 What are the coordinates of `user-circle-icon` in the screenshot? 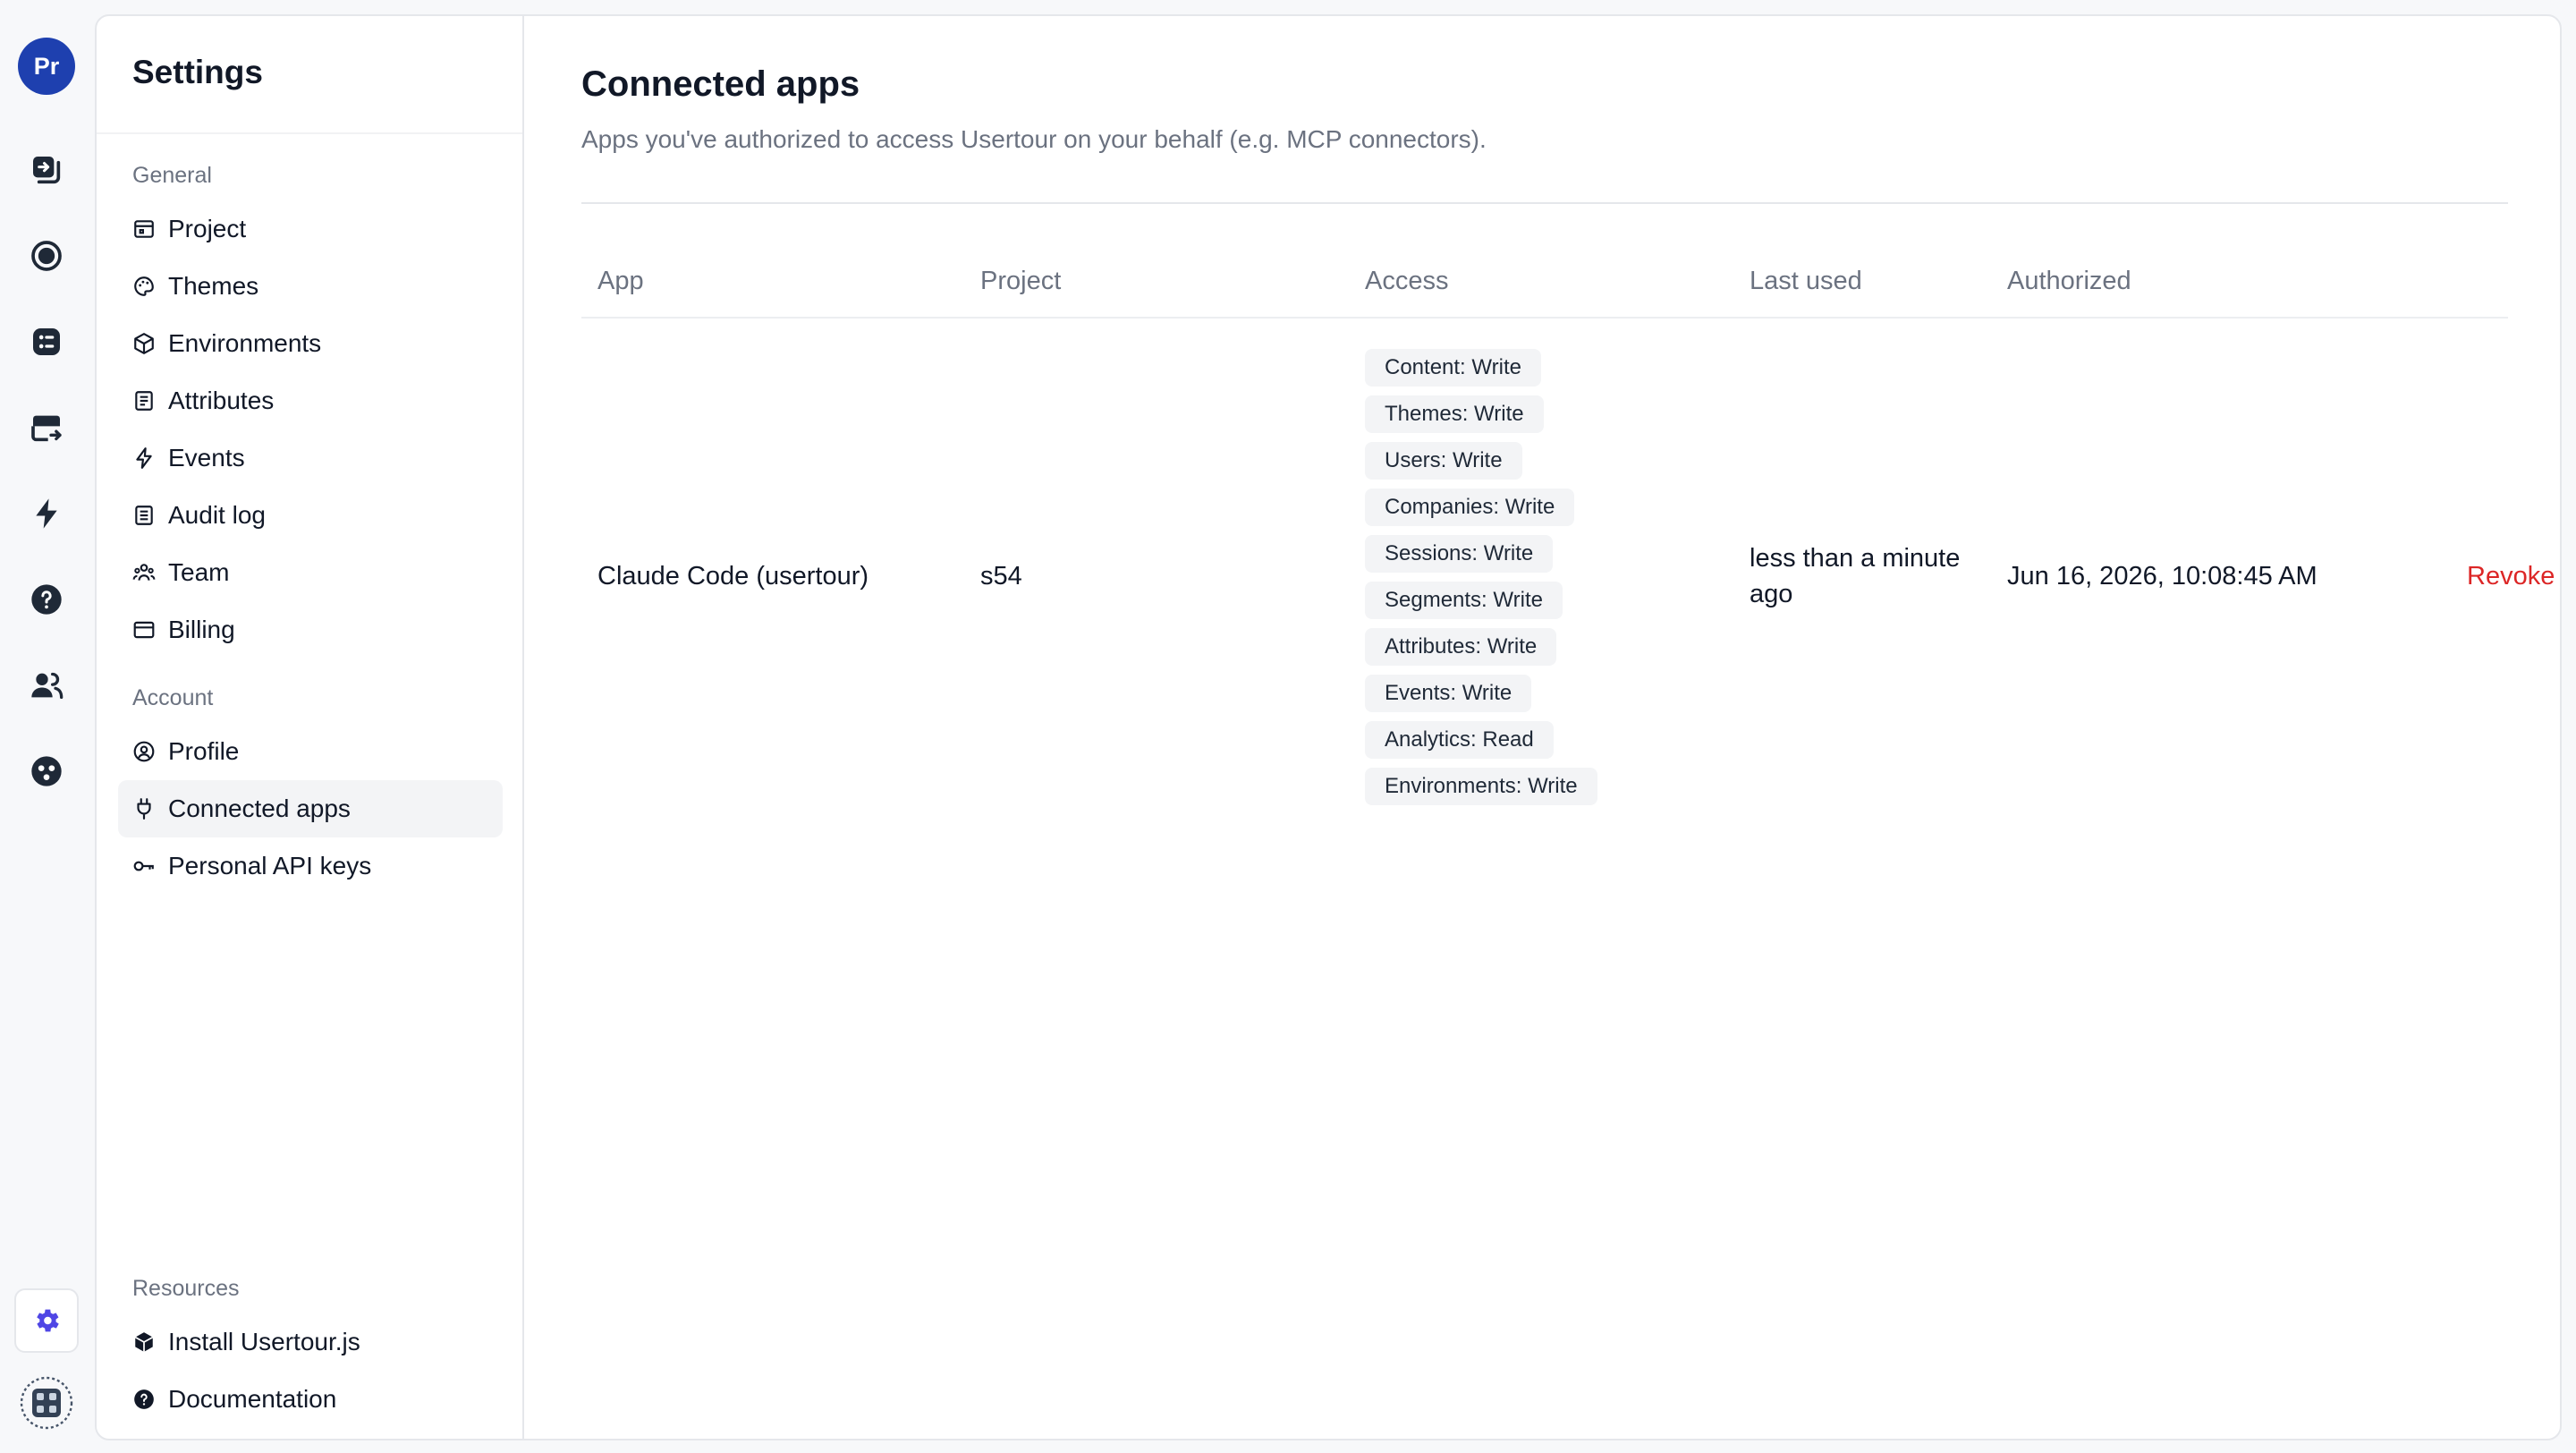 It's located at (144, 751).